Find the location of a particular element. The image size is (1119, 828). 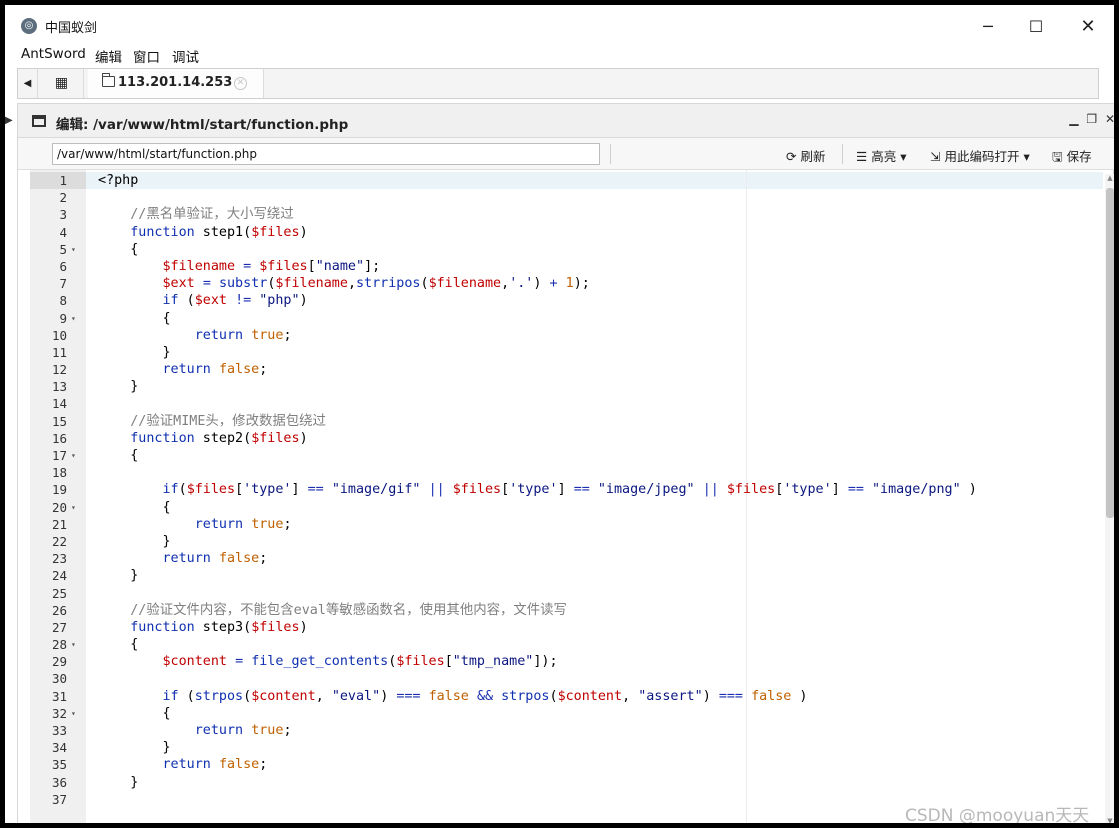

line-number: 32 is located at coordinates (59, 713).